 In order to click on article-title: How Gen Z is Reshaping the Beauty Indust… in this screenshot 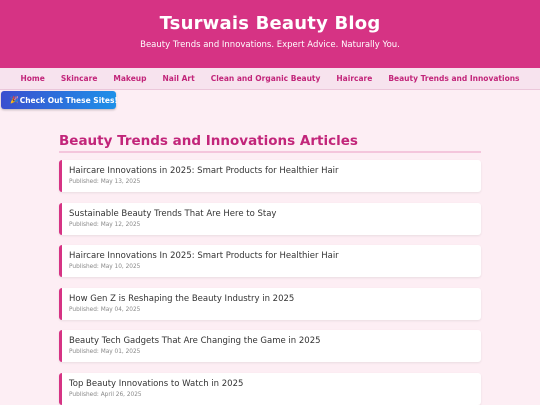, I will do `click(275, 299)`.